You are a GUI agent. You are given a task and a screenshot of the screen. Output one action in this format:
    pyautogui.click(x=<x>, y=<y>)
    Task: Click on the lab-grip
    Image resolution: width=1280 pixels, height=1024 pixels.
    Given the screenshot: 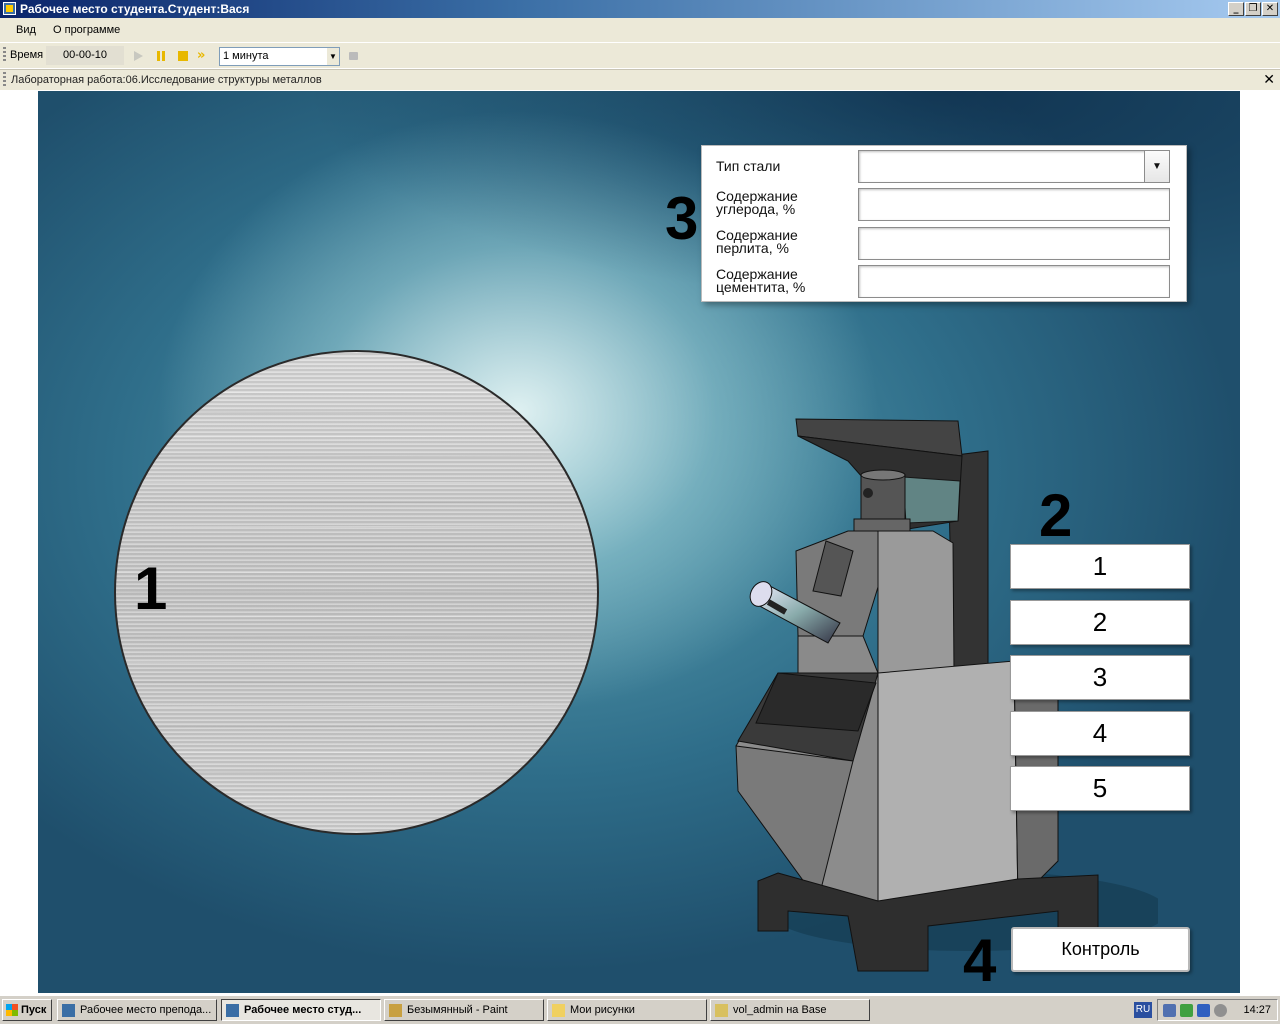 What is the action you would take?
    pyautogui.click(x=4, y=80)
    